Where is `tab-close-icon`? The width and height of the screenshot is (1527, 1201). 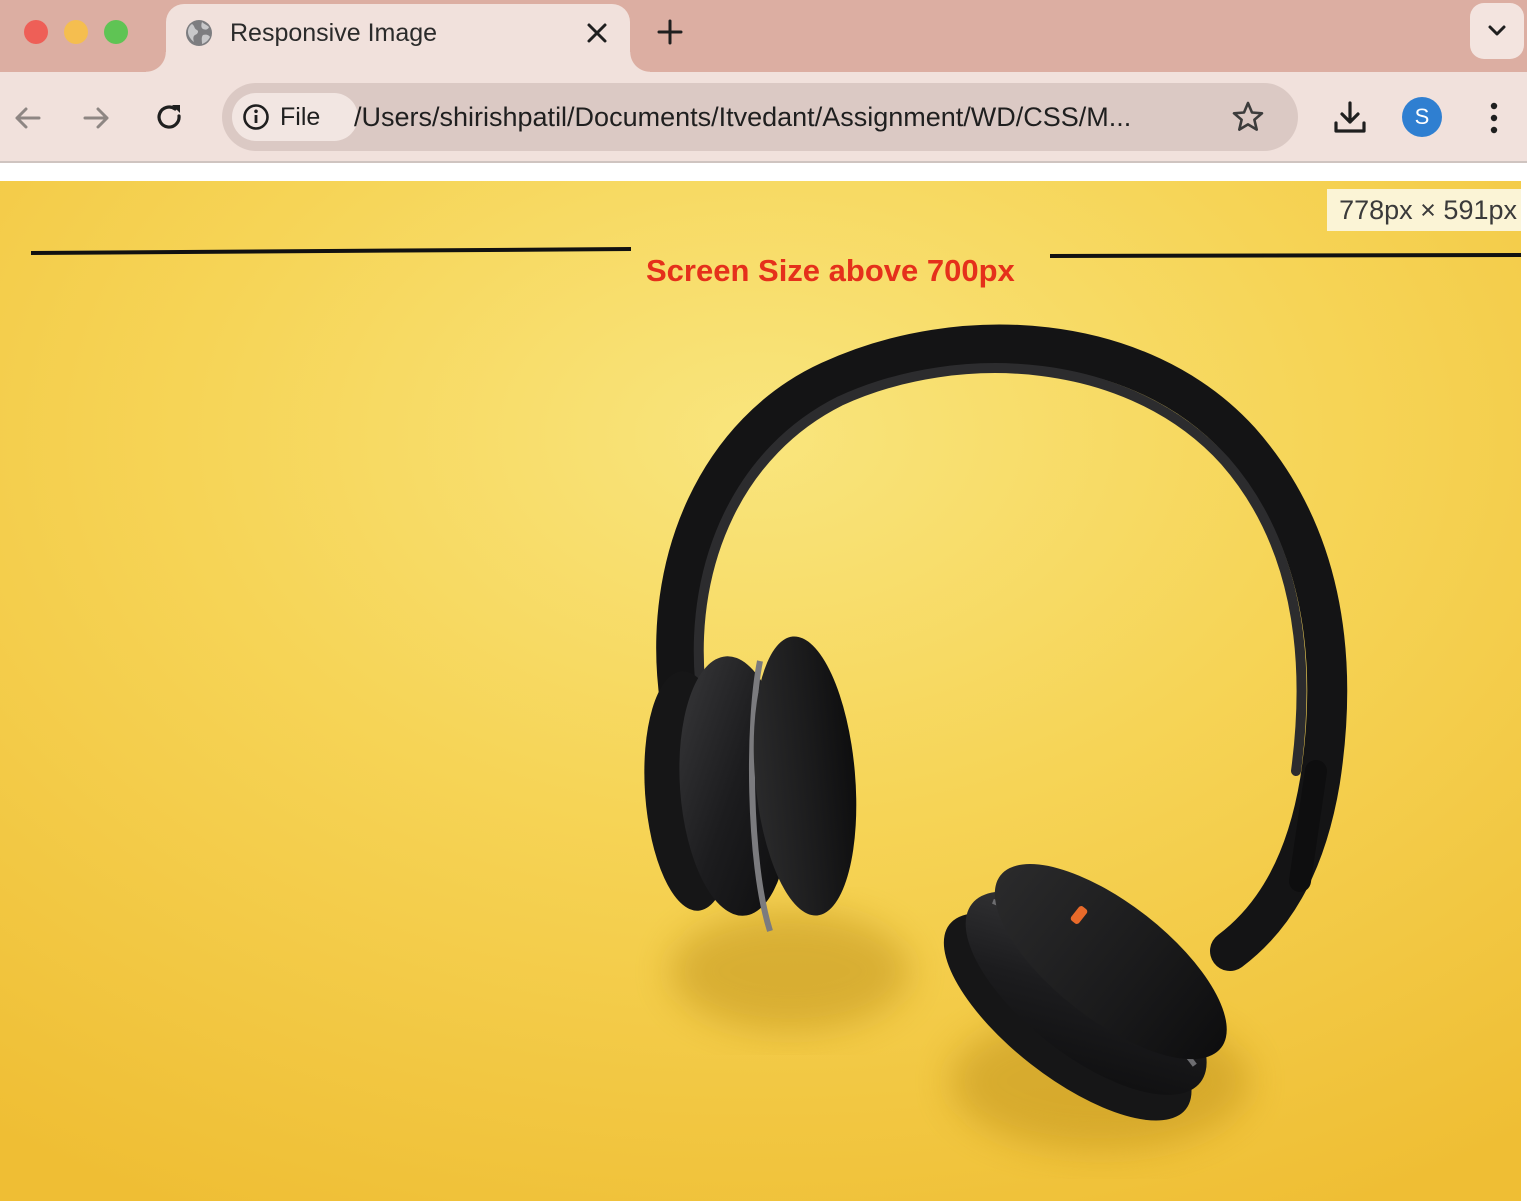
tab-close-icon is located at coordinates (597, 33).